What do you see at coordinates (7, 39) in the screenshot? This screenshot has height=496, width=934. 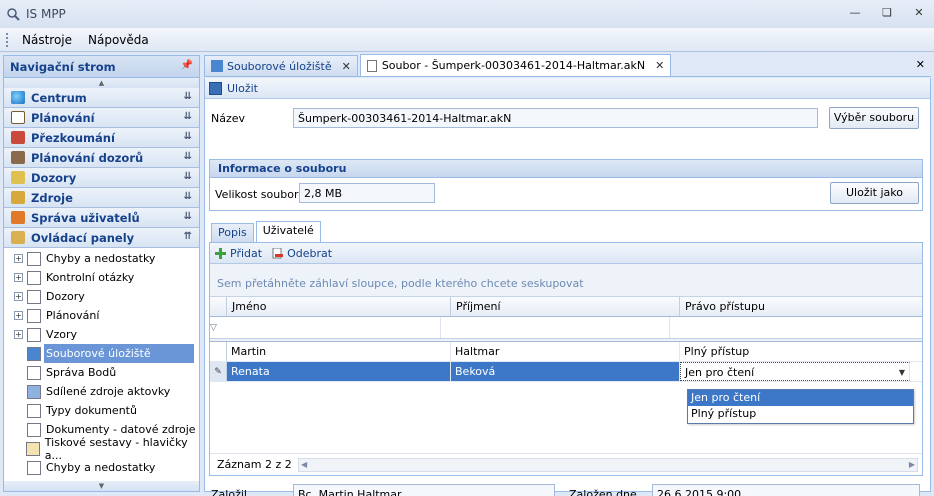 I see `toolbar-grip` at bounding box center [7, 39].